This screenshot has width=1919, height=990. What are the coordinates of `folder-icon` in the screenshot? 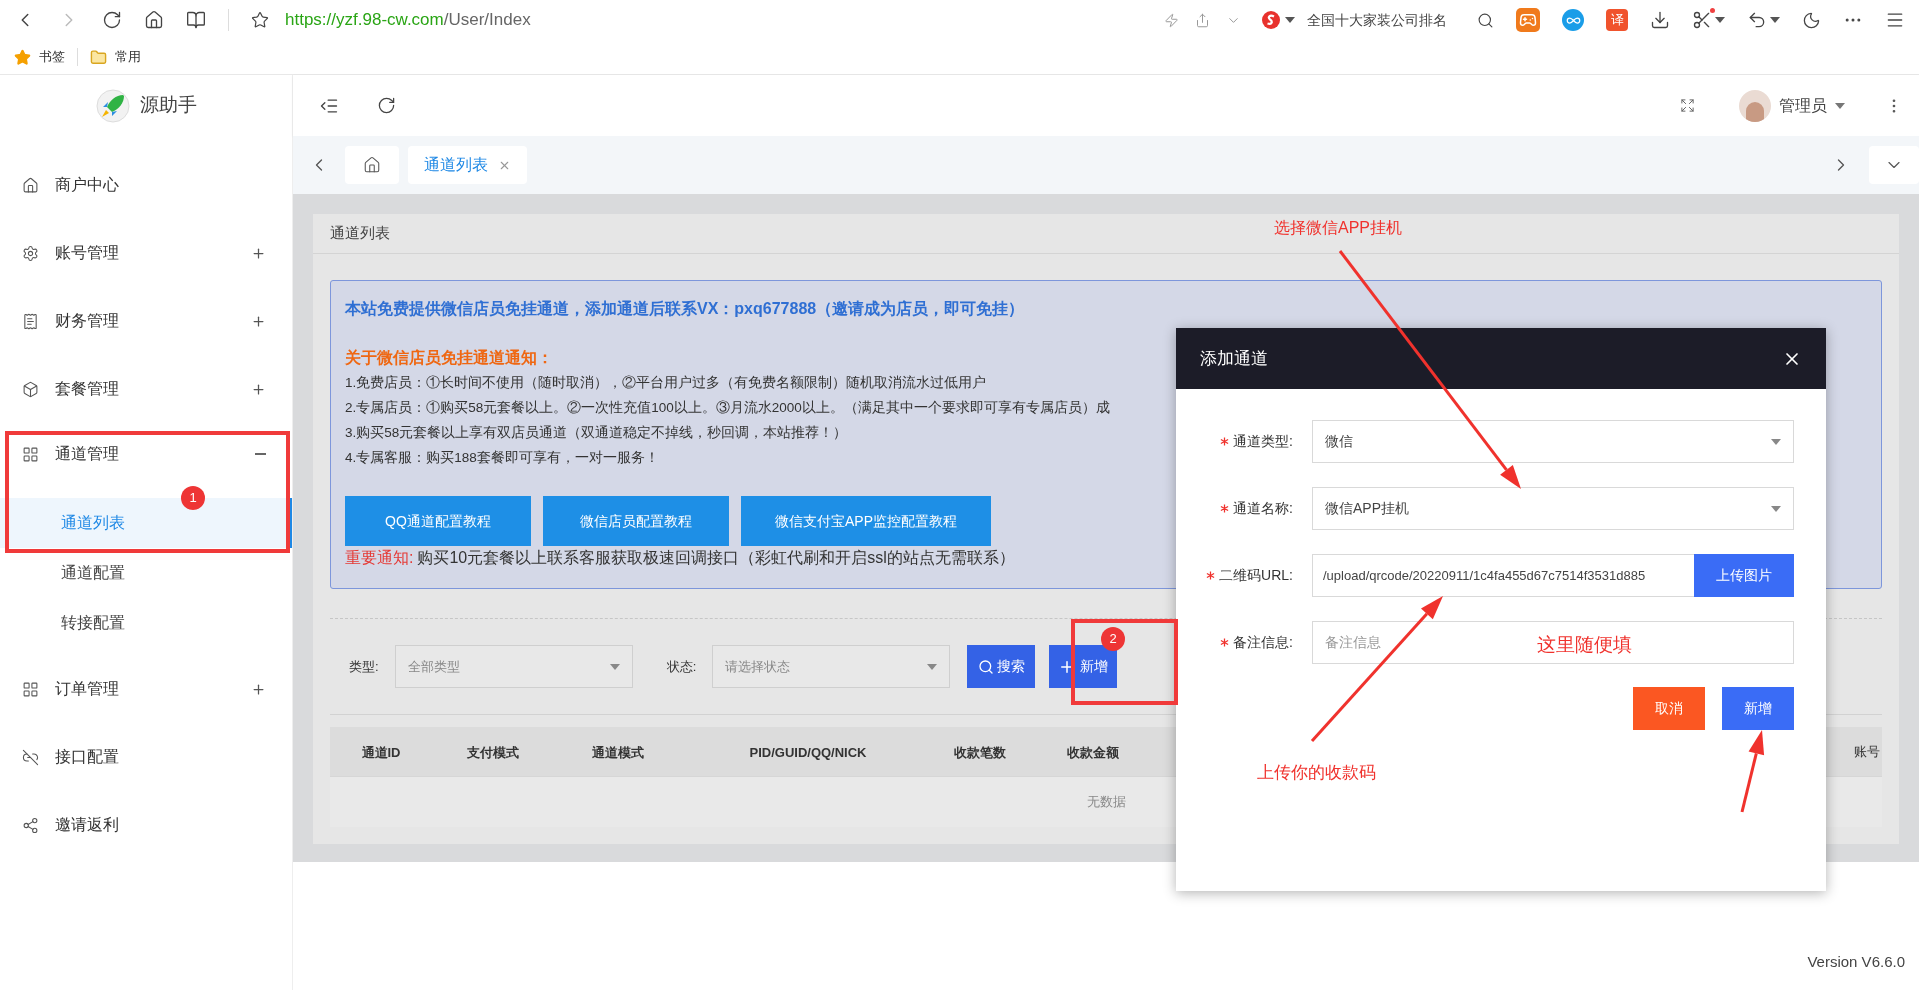 It's located at (98, 57).